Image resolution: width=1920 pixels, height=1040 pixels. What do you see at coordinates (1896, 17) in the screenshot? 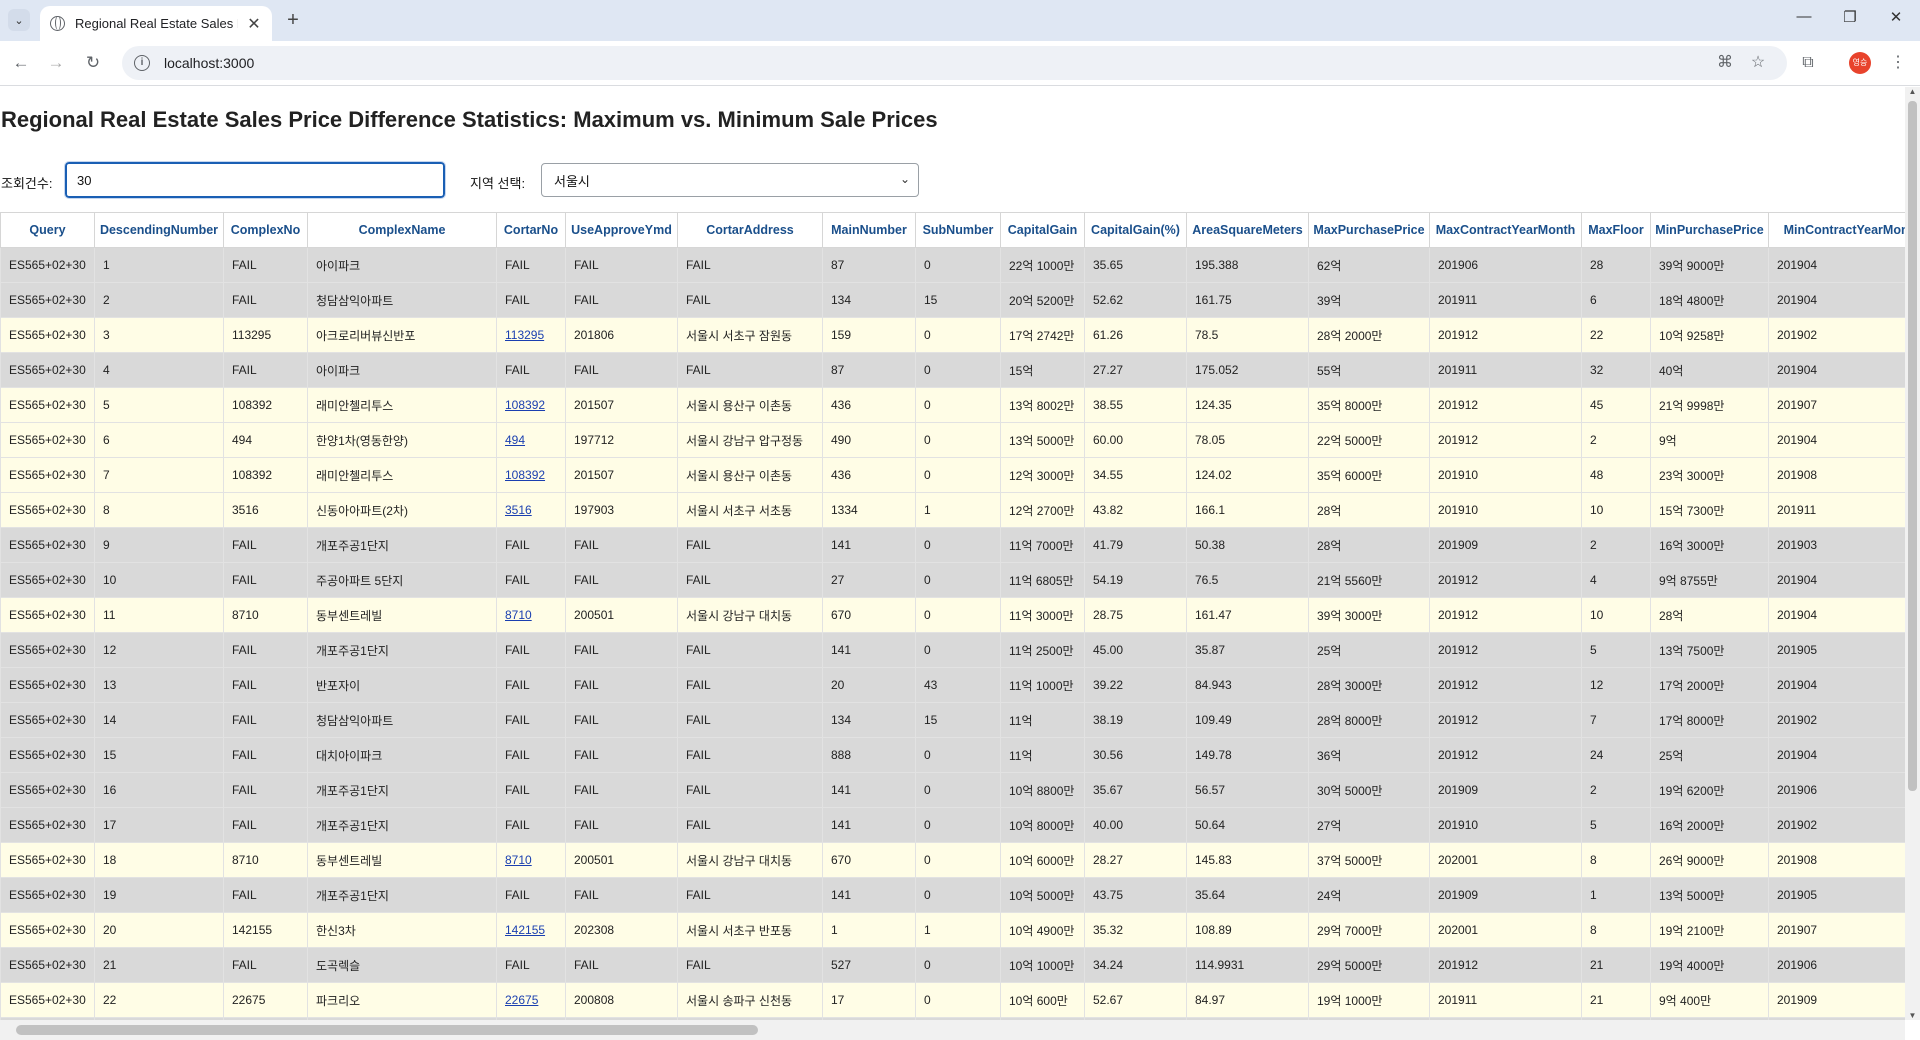
I see `window-close-icon: ✕` at bounding box center [1896, 17].